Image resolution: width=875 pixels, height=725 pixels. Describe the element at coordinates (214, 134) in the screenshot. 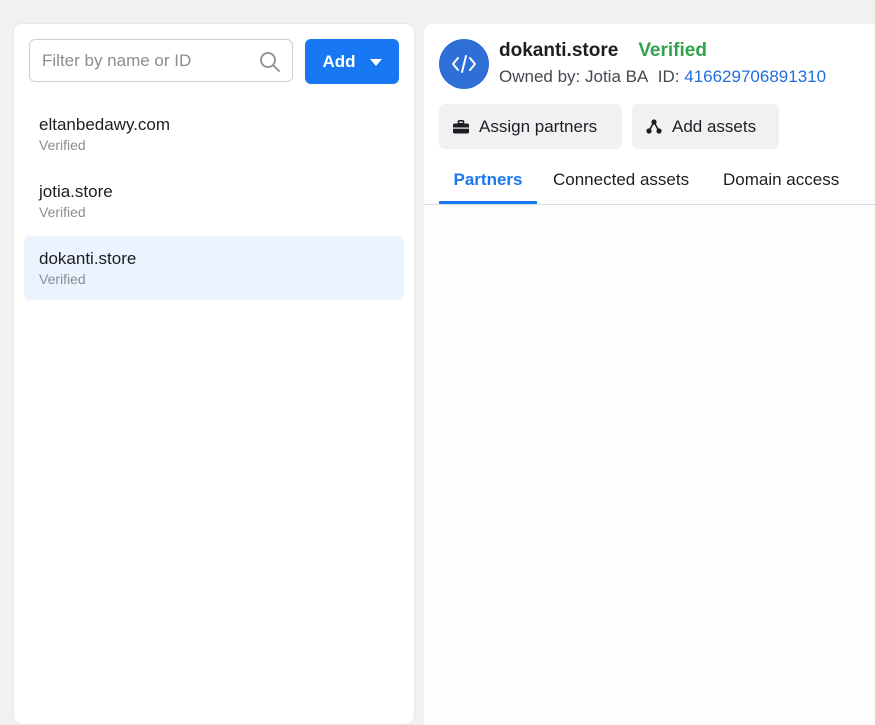

I see `list-item: eltanbedawy.com Verified` at that location.